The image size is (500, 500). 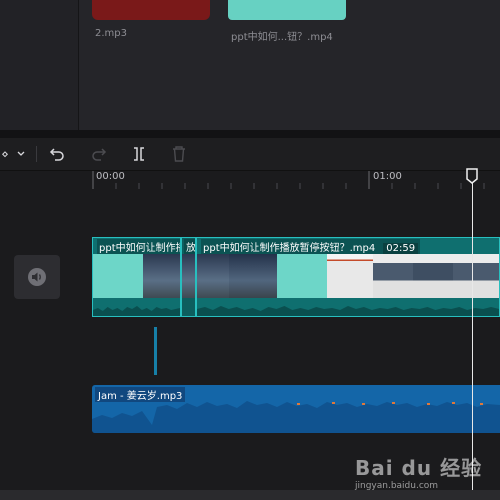 What do you see at coordinates (57, 154) in the screenshot?
I see `undo-icon` at bounding box center [57, 154].